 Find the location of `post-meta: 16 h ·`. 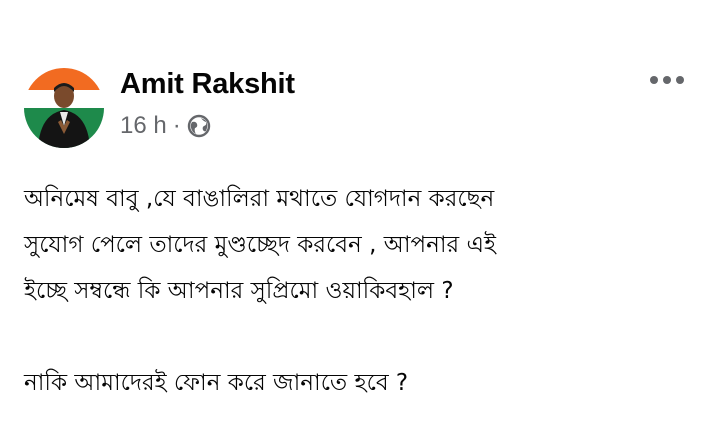

post-meta: 16 h · is located at coordinates (165, 126).